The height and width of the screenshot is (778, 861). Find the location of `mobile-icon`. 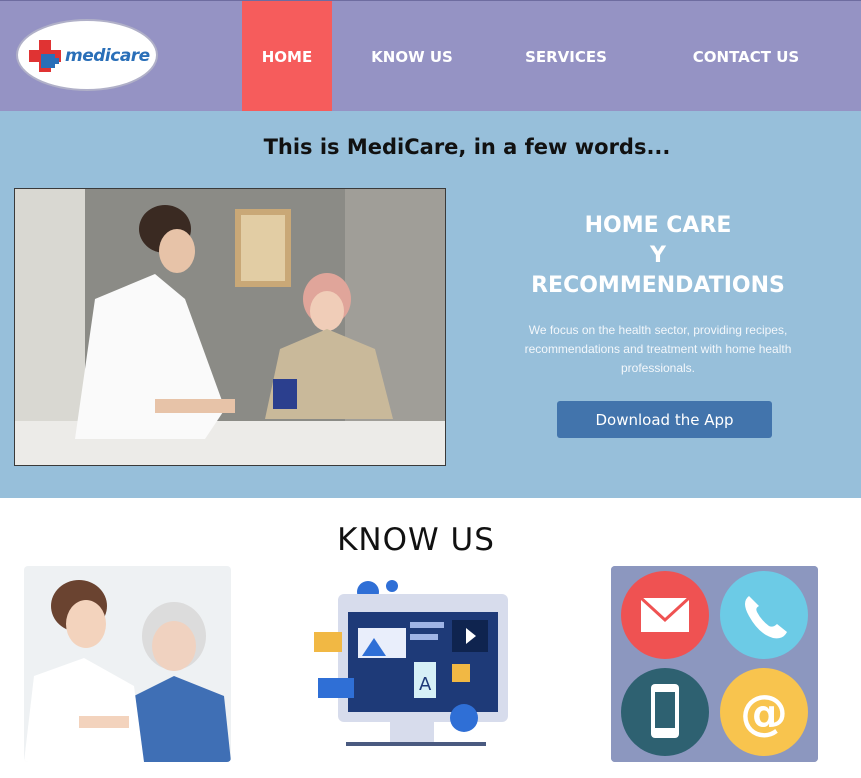

mobile-icon is located at coordinates (665, 712).